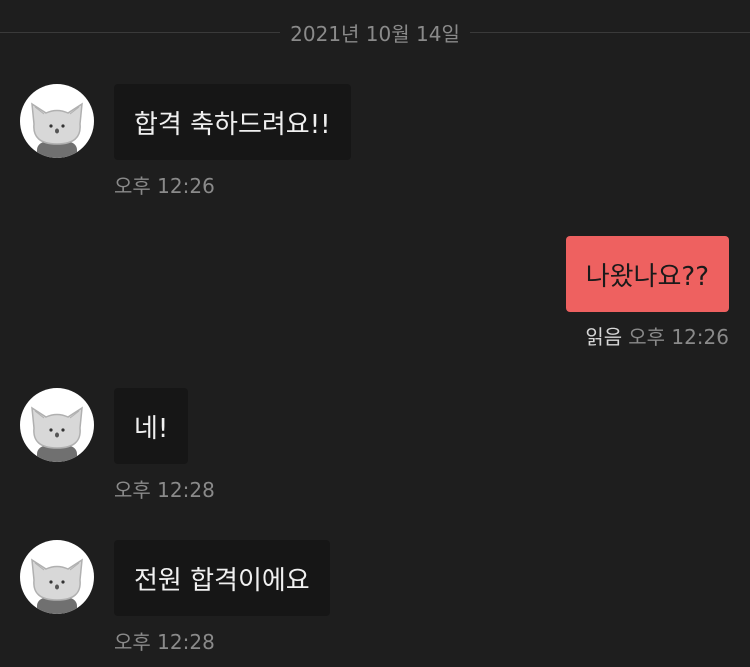 This screenshot has width=750, height=667. I want to click on date-divider: 2021년 10월 14일, so click(375, 32).